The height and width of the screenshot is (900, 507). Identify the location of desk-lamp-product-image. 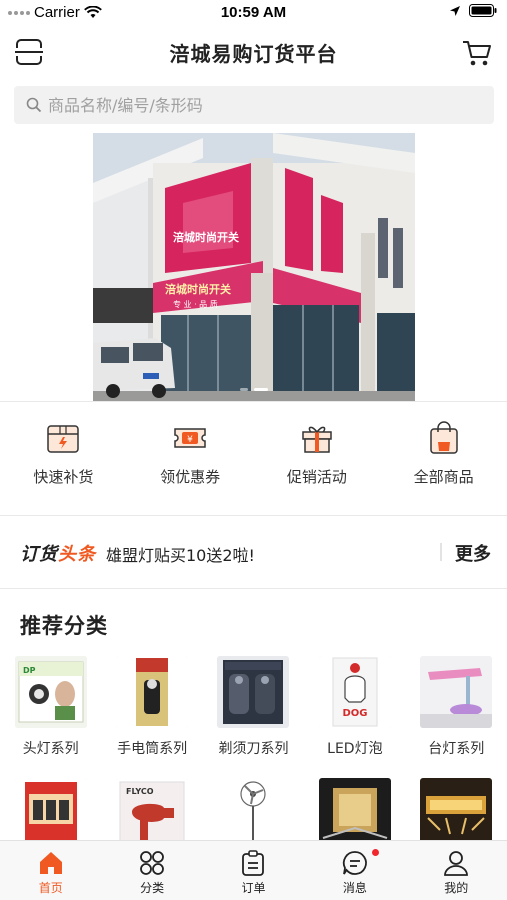
(456, 692).